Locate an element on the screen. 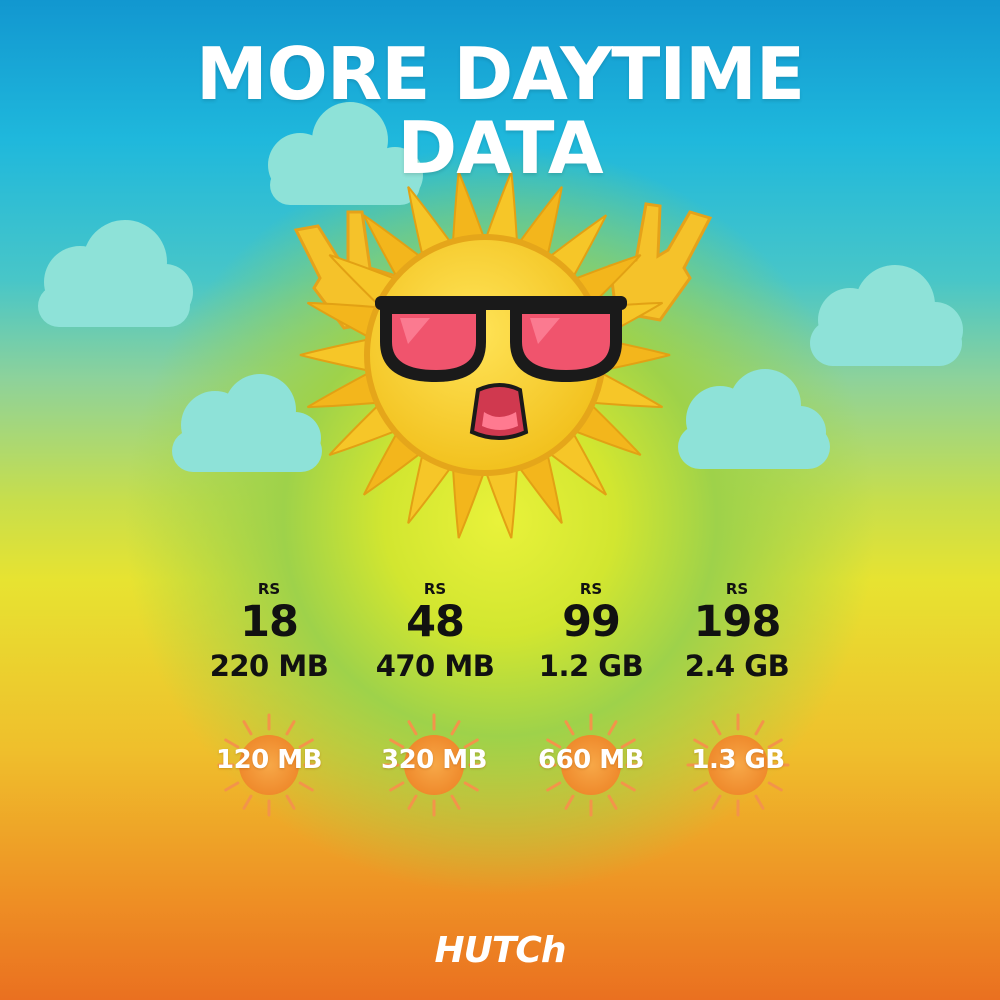  daytime-bonus: 1.3 GB is located at coordinates (738, 760).